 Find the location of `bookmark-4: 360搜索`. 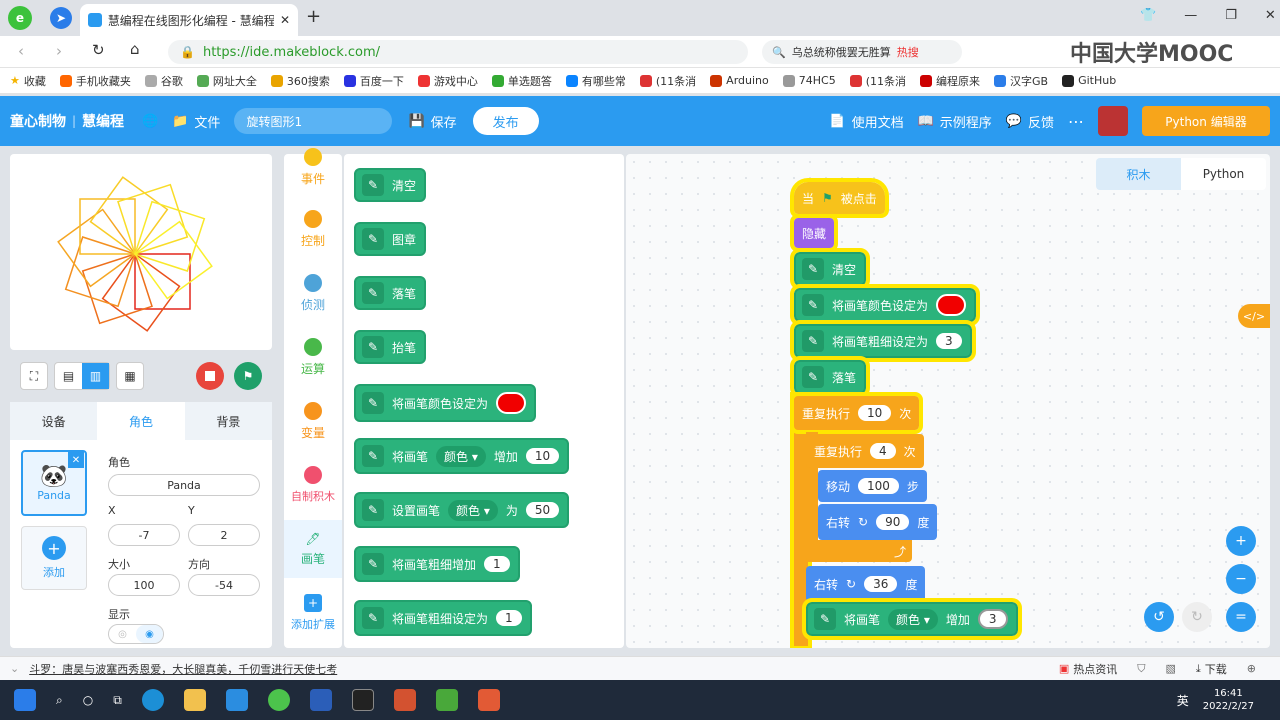

bookmark-4: 360搜索 is located at coordinates (300, 81).